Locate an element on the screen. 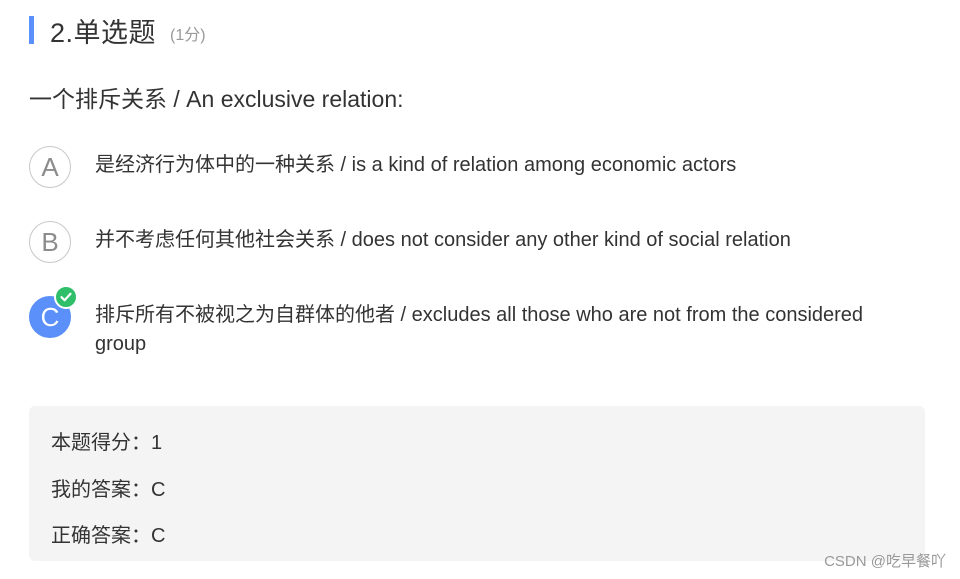 The width and height of the screenshot is (960, 579). my-answer-line: 我的答案：C is located at coordinates (108, 490).